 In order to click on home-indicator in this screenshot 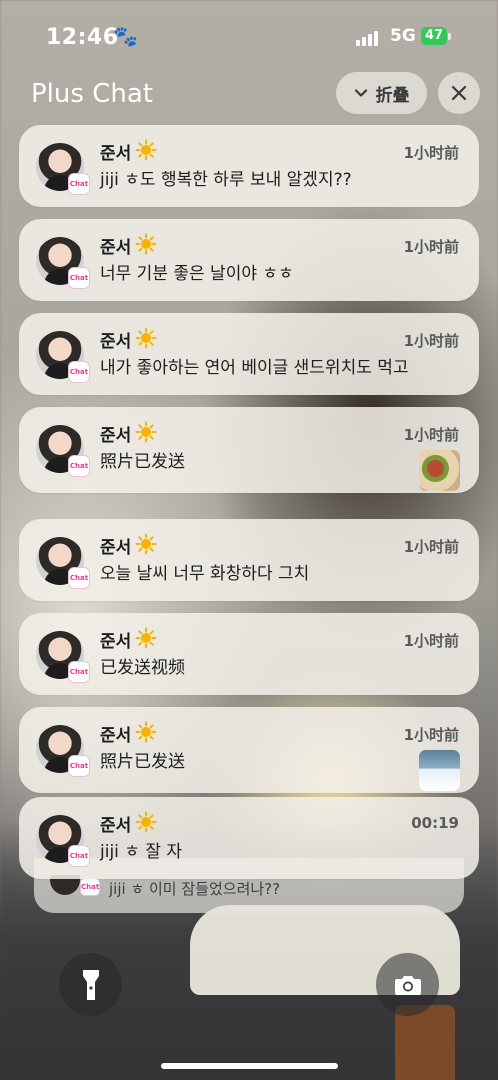, I will do `click(249, 1066)`.